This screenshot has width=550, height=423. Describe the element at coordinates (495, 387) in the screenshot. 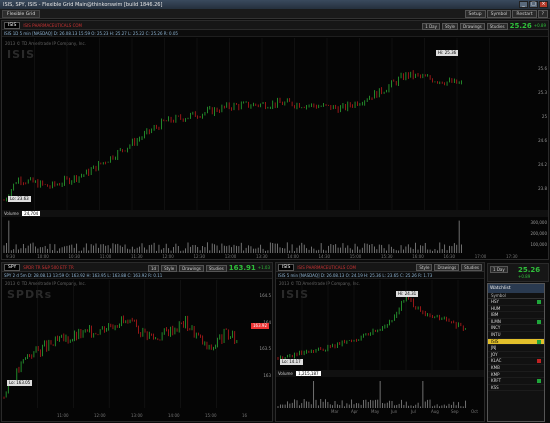

I see `watchlist-symbol: KSS` at that location.